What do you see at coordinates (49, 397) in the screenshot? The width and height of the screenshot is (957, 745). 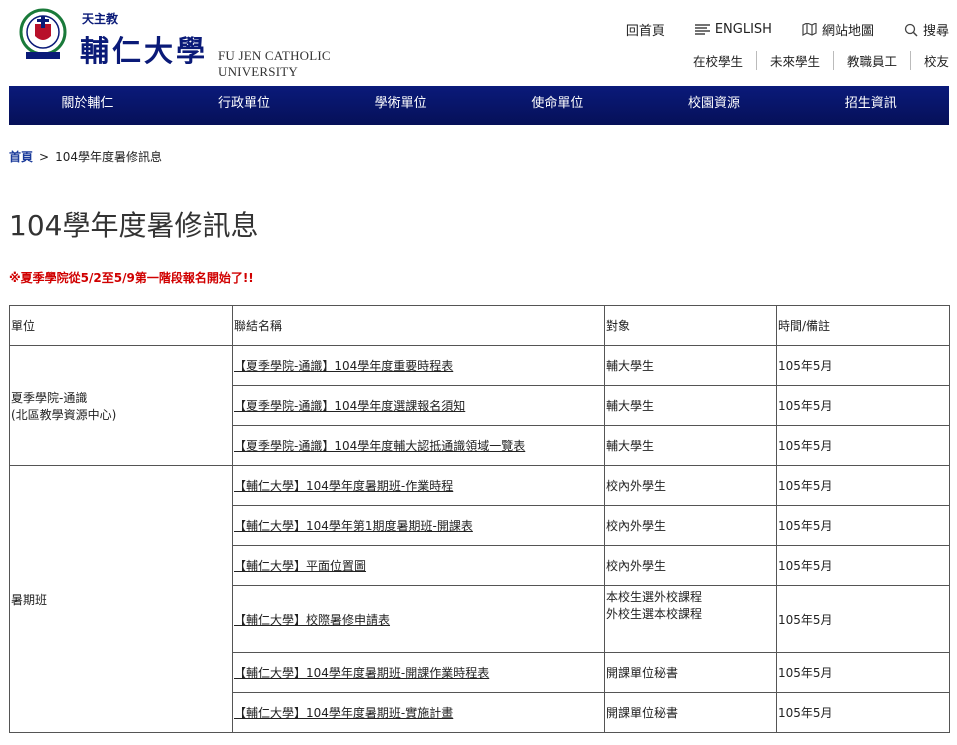 I see `unit-name: 夏季學院-通識` at bounding box center [49, 397].